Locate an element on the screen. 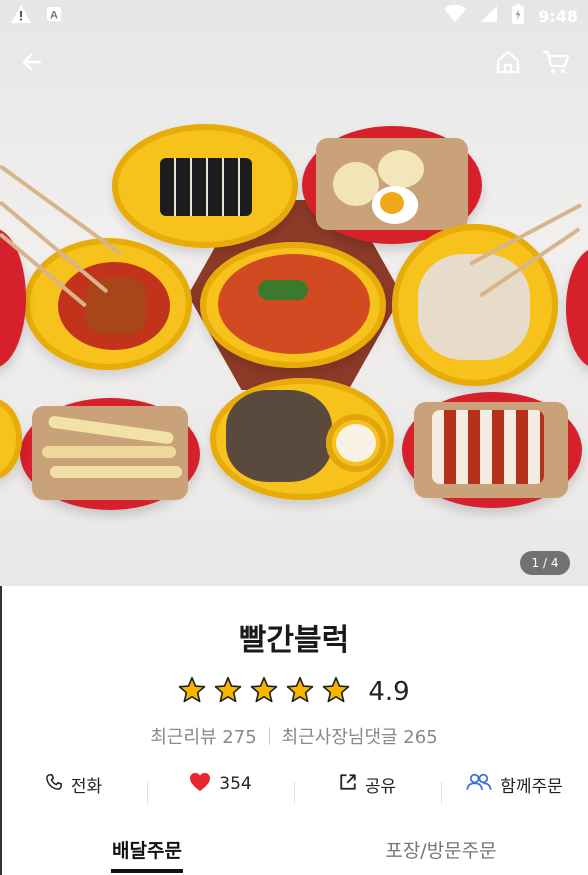 The image size is (588, 875). tab-pickup-label: 포장/방문주문 is located at coordinates (441, 851).